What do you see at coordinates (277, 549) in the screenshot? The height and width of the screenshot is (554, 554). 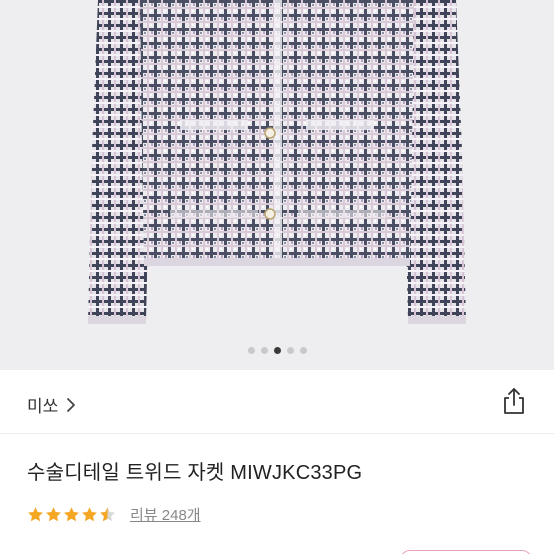 I see `bottom-button-peek` at bounding box center [277, 549].